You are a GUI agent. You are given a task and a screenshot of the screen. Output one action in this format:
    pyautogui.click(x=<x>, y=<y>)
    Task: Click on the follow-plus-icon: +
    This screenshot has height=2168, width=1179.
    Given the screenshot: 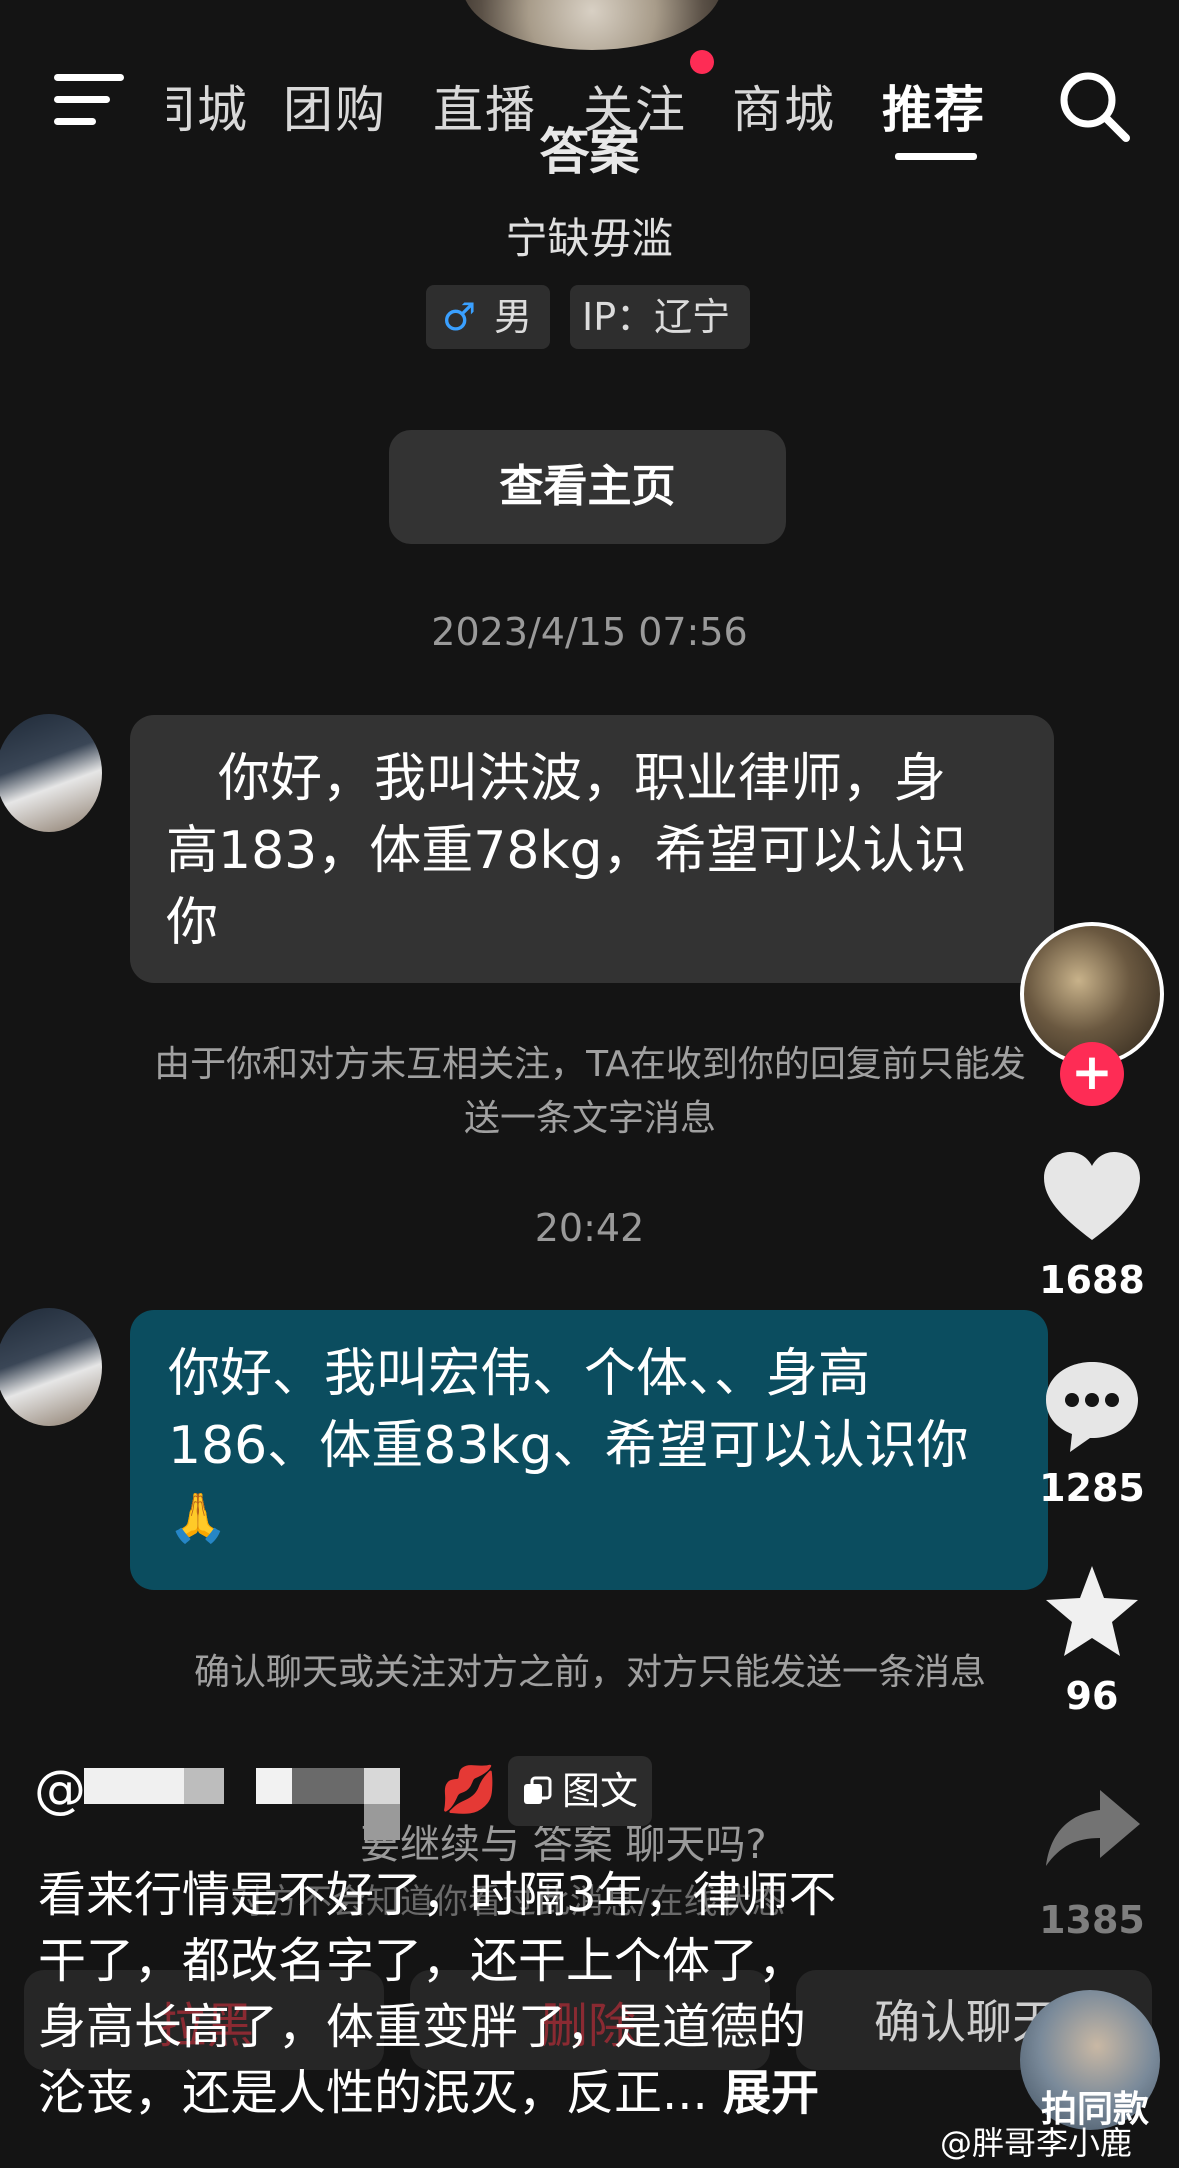 What is the action you would take?
    pyautogui.click(x=1092, y=1074)
    